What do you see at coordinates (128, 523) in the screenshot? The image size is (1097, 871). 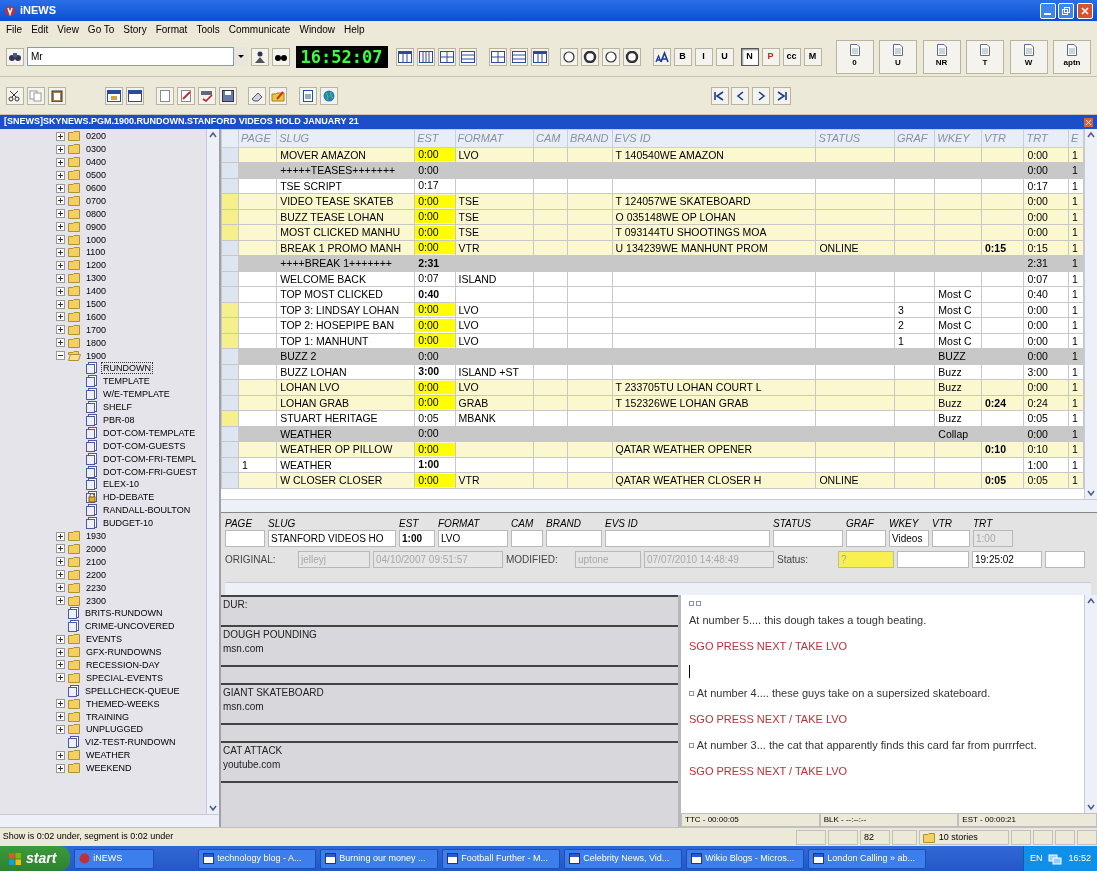 I see `tree-item: BUDGET-10` at bounding box center [128, 523].